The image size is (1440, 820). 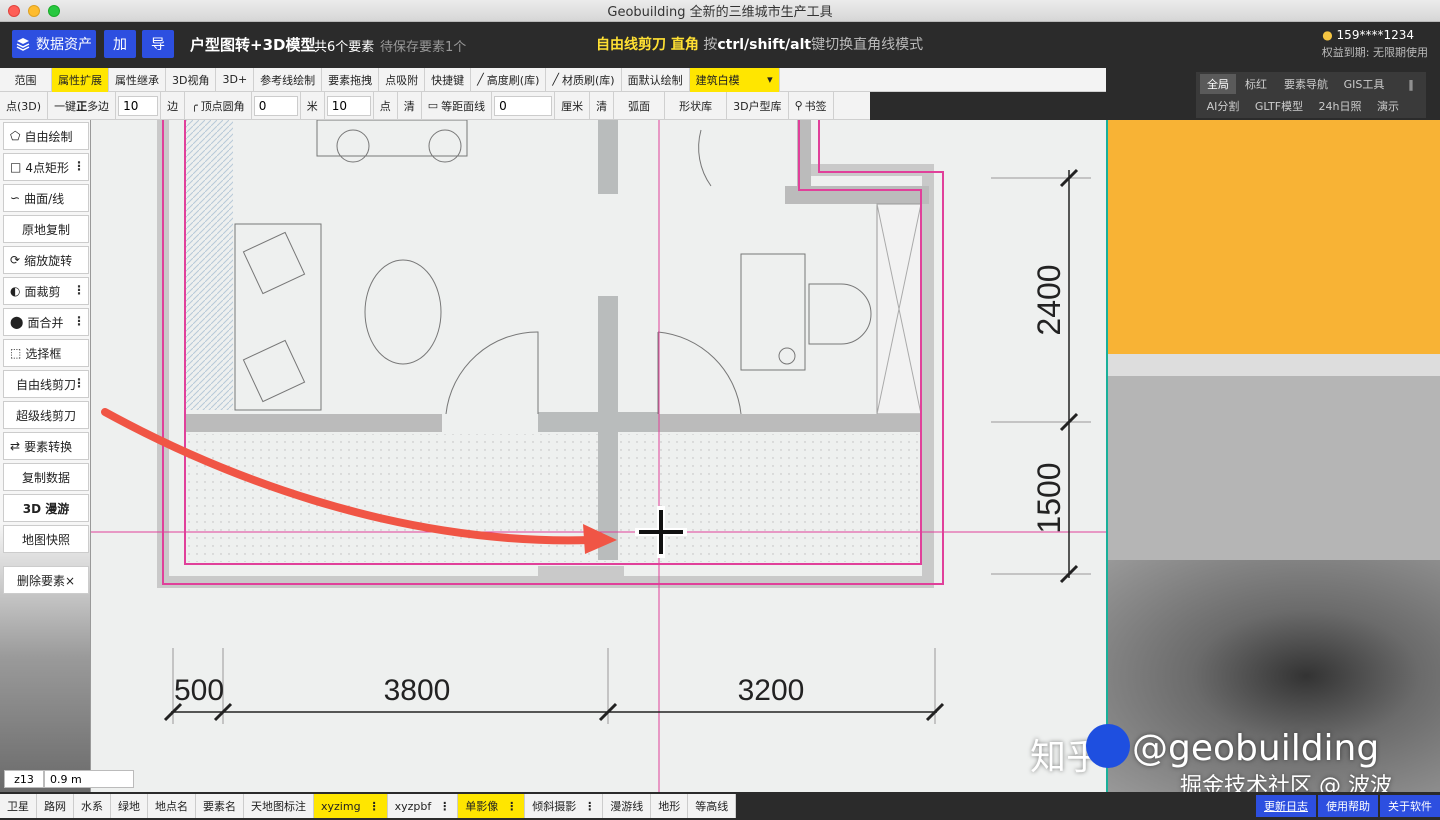 I want to click on help-button: 使用帮助, so click(x=1348, y=806).